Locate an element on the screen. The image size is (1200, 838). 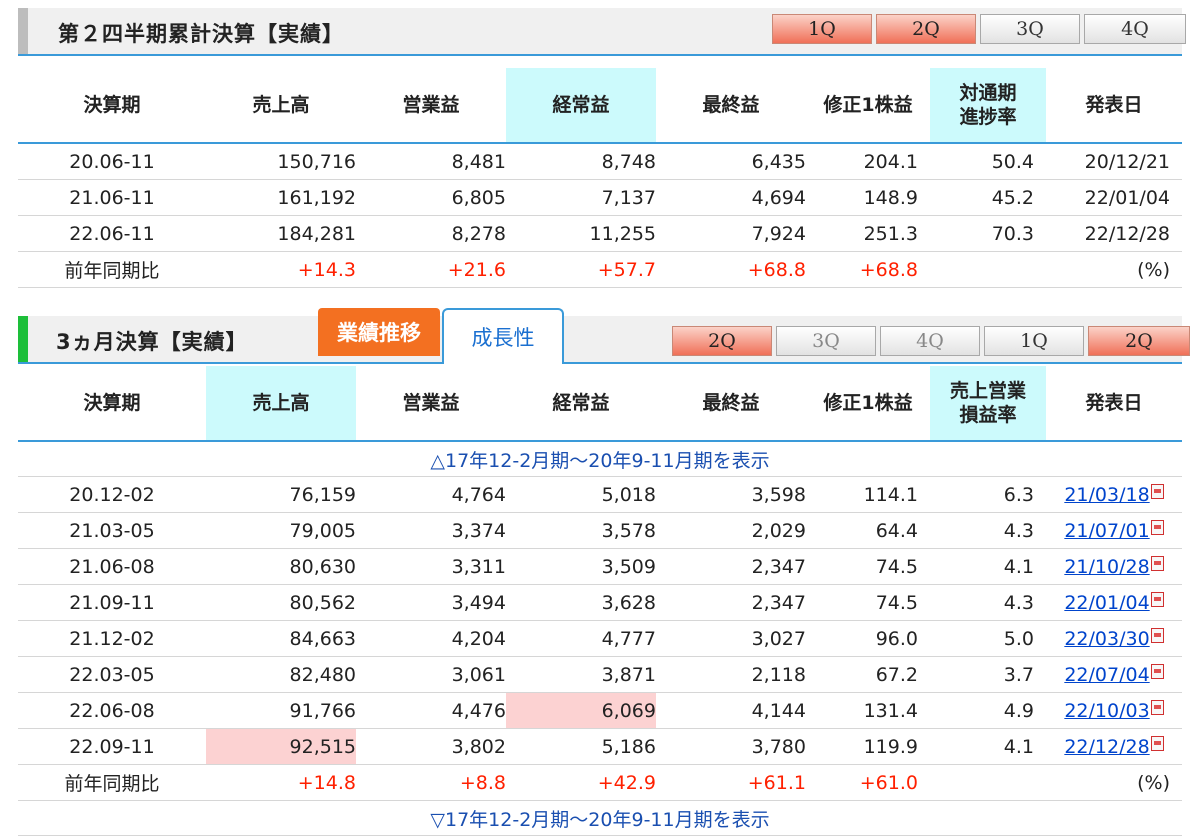
cumulative-title: 第２四半期累計決算【実績】 is located at coordinates (201, 34).